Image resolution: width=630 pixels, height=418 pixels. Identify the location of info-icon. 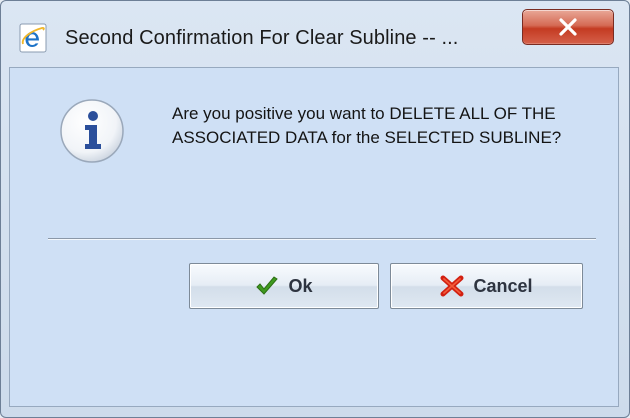
(92, 131).